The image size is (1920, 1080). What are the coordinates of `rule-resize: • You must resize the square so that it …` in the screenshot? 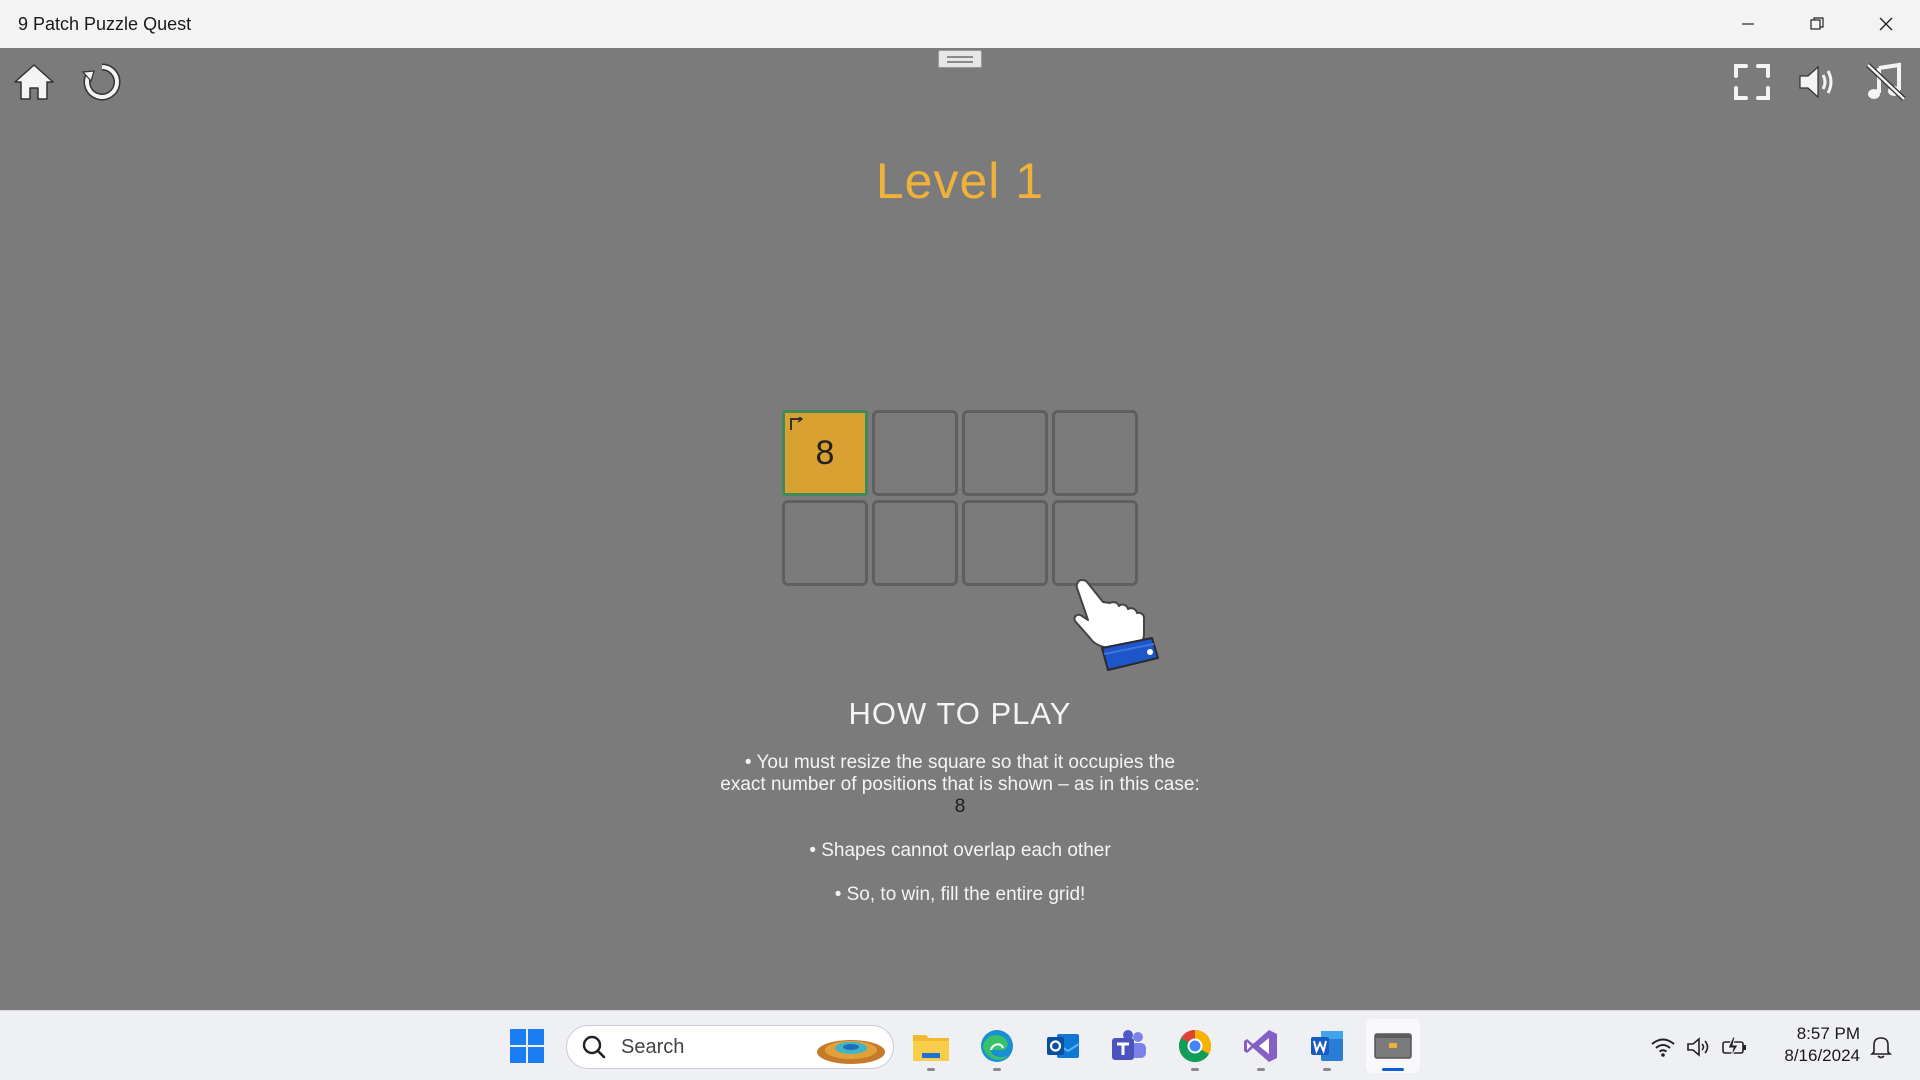 It's located at (960, 785).